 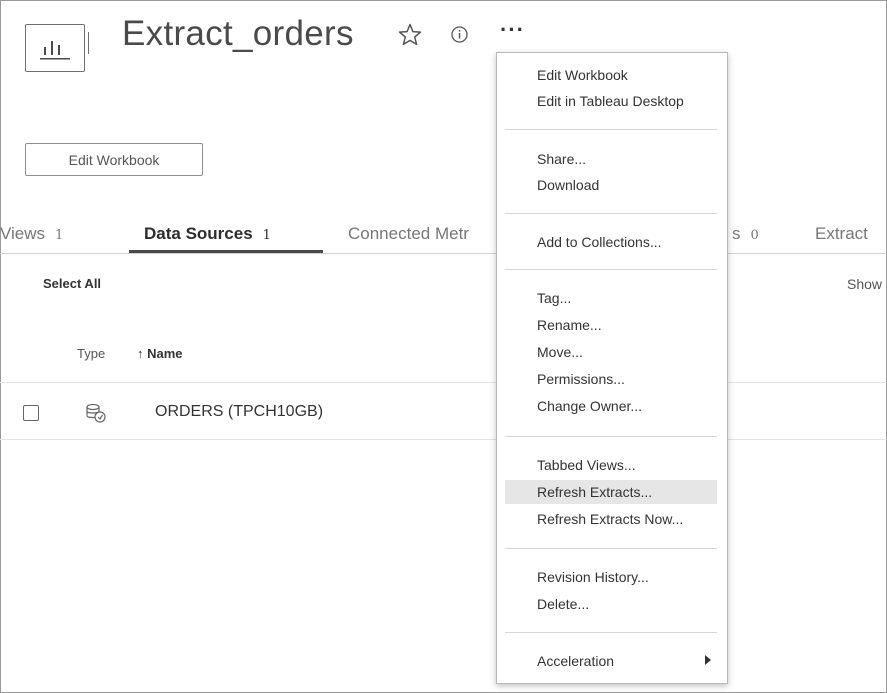 I want to click on tab-connected-metrics-label: Connected Metr, so click(x=408, y=233).